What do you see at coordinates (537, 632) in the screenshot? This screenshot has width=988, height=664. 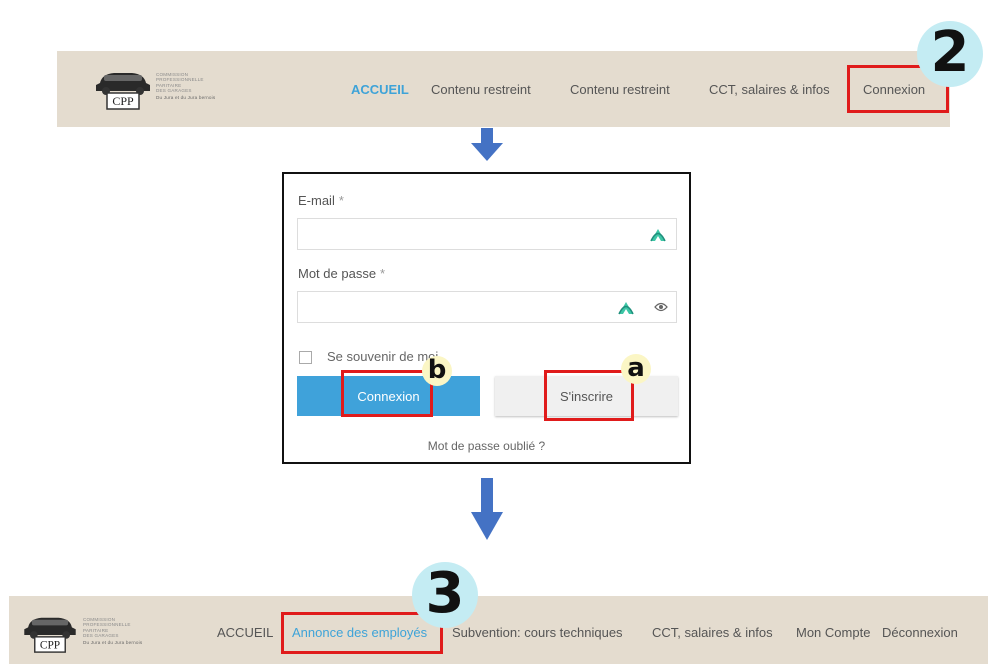 I see `menu-subvention: Subvention: cours techniques` at bounding box center [537, 632].